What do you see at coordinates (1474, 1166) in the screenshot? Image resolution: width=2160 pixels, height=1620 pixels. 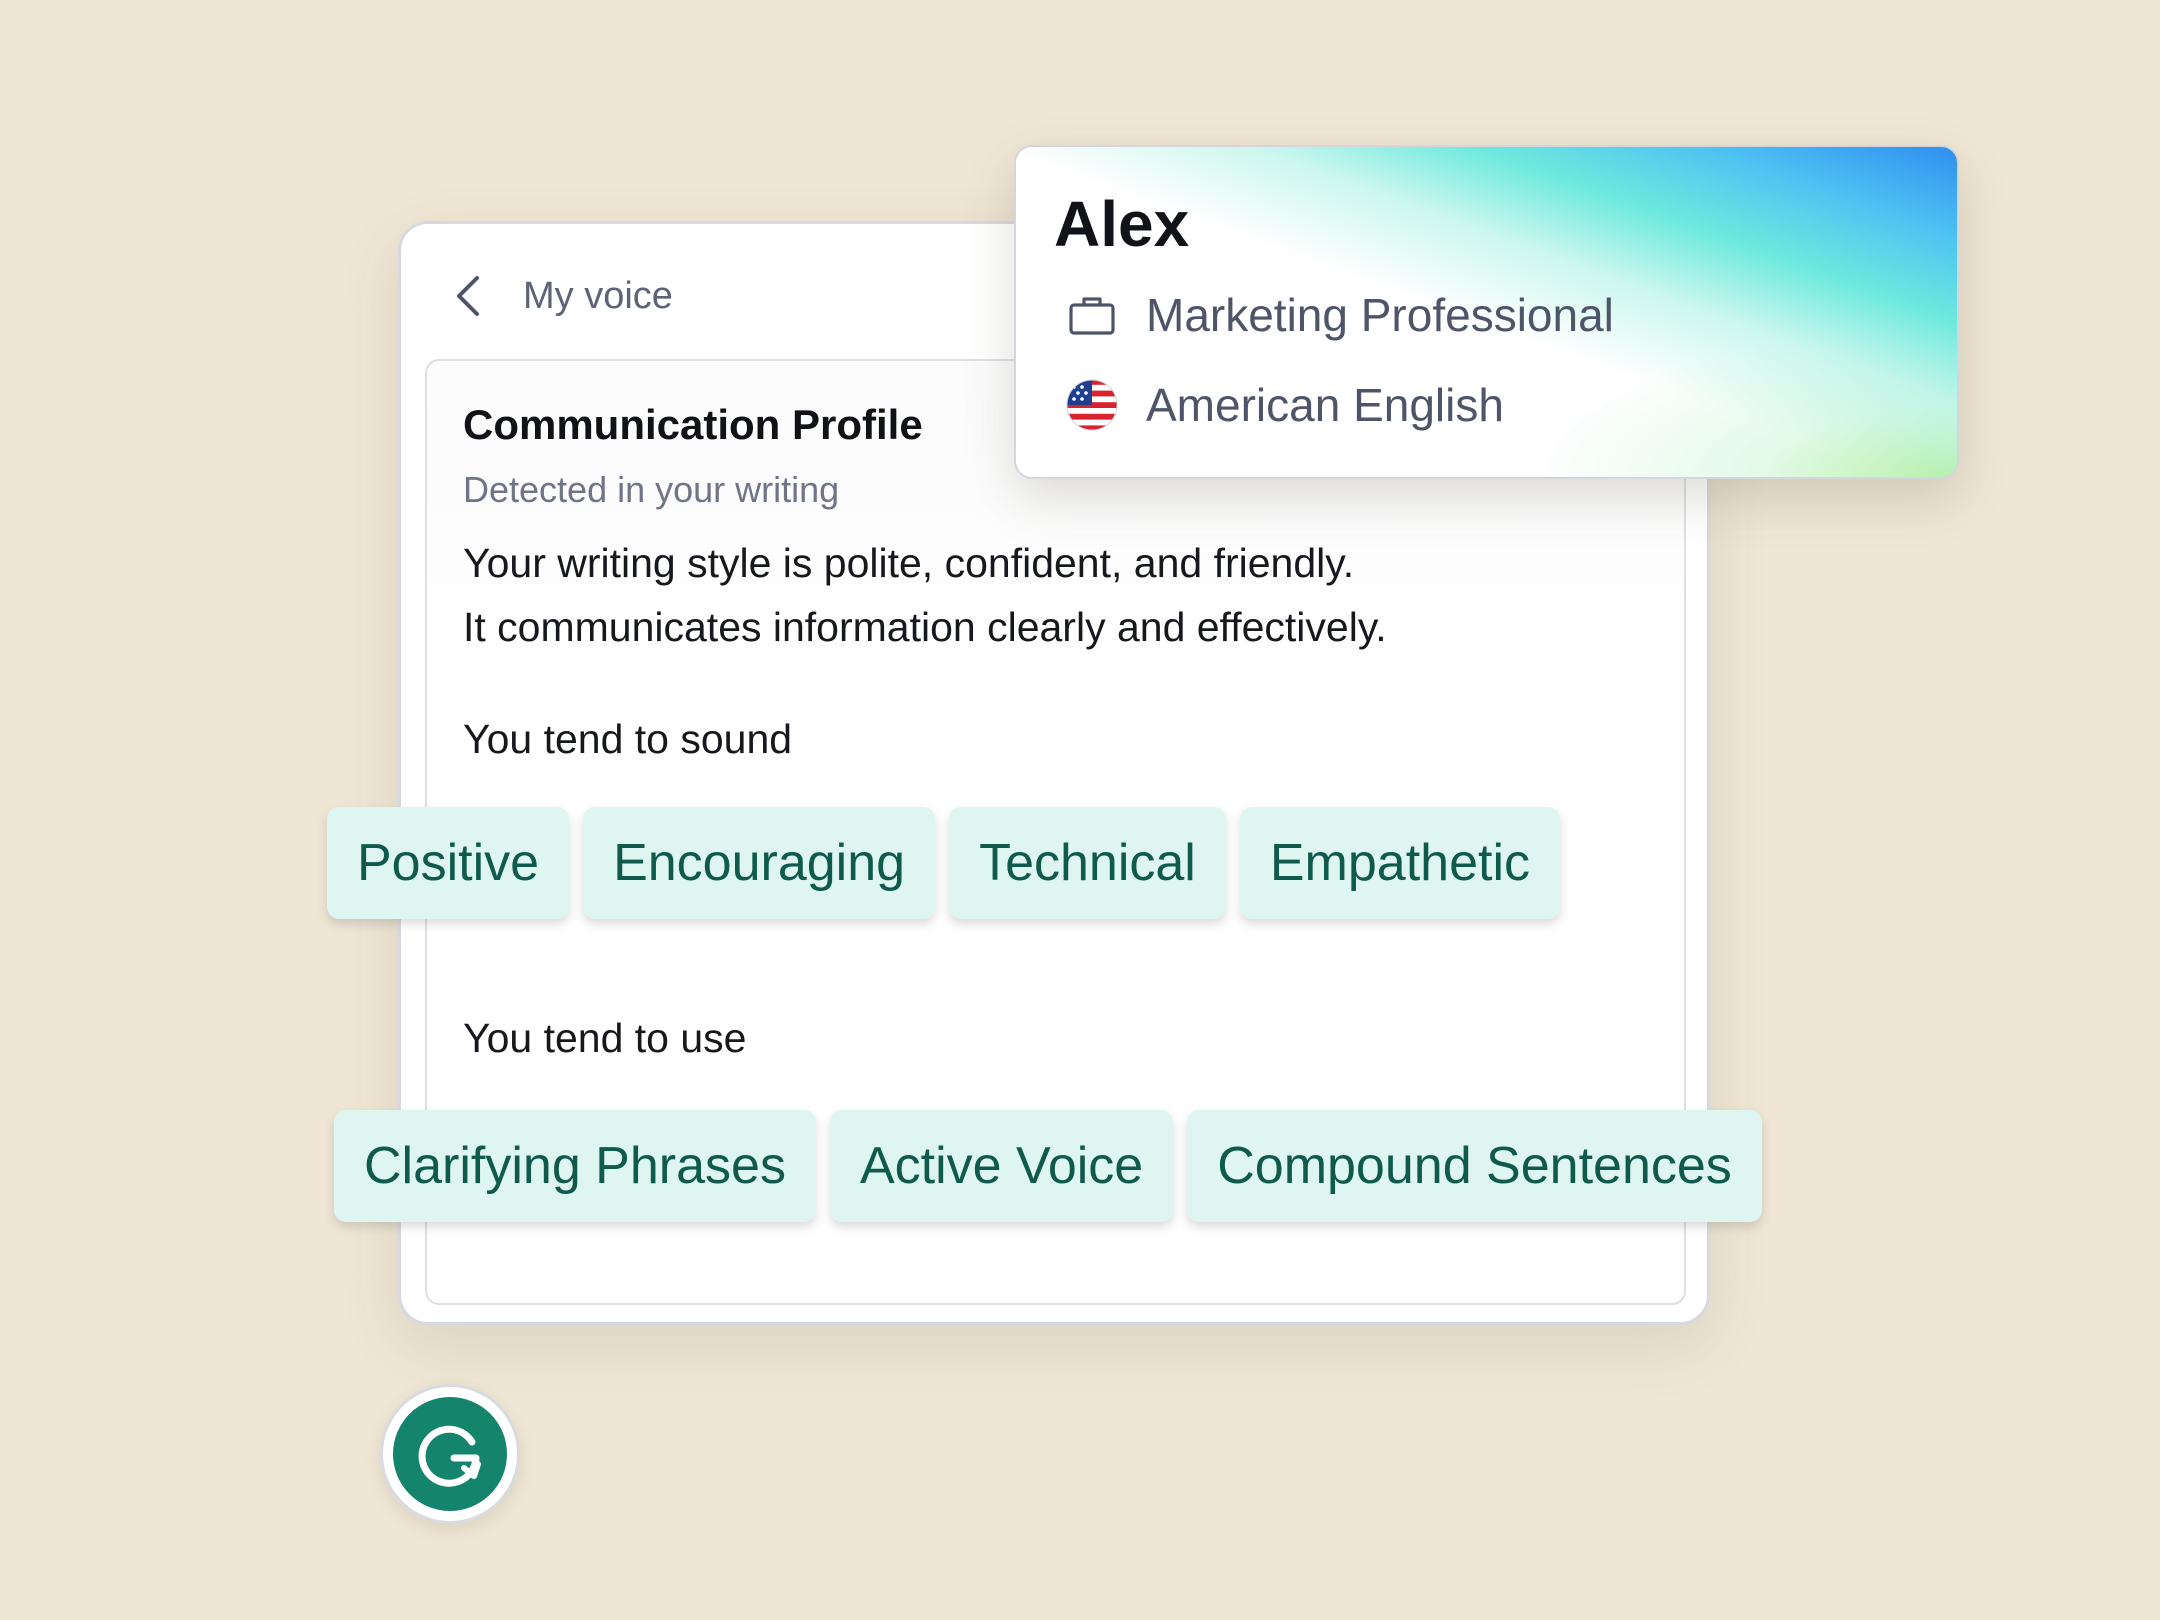 I see `tag-compound-sentences: Compound Sentences` at bounding box center [1474, 1166].